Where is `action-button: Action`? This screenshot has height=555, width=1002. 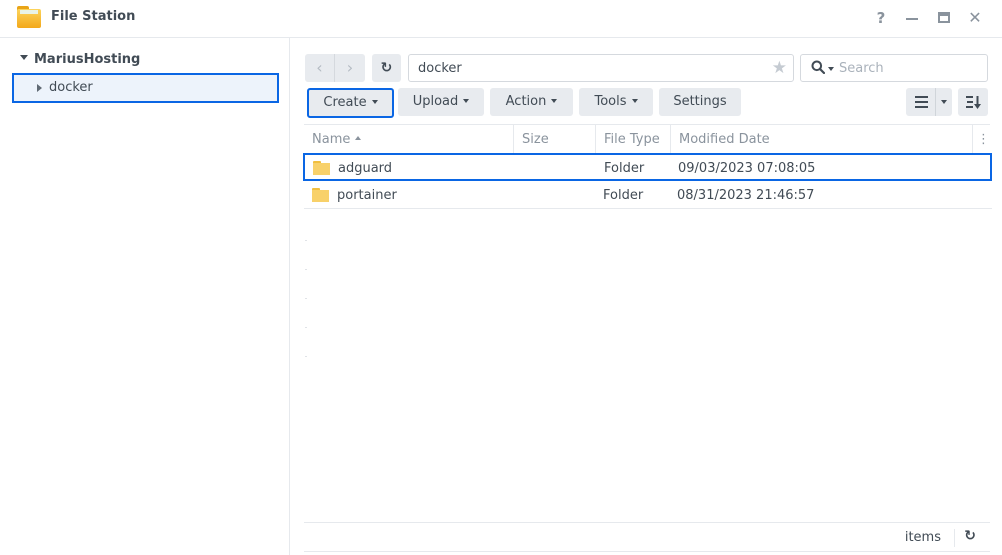 action-button: Action is located at coordinates (531, 102).